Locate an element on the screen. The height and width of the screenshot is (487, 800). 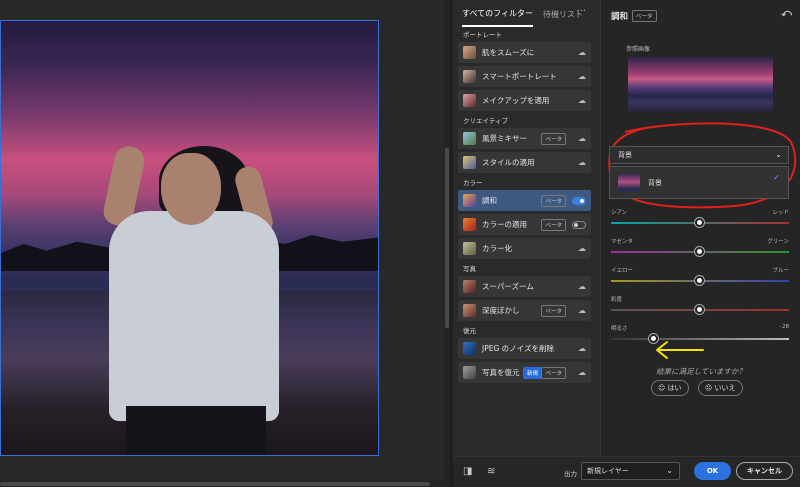
tab-all-filters: すべてのフィルター is located at coordinates (497, 14).